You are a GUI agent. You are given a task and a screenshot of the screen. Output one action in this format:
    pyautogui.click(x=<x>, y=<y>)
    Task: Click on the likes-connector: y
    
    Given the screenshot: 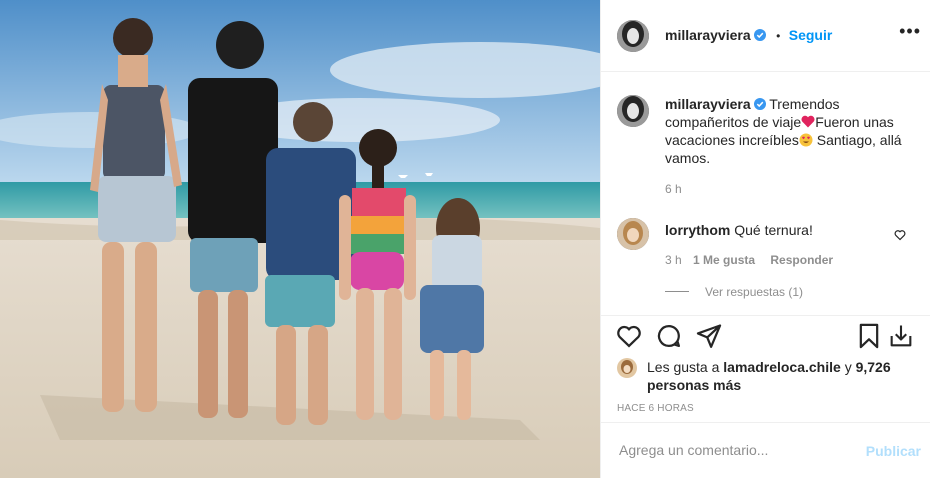 What is the action you would take?
    pyautogui.click(x=848, y=367)
    